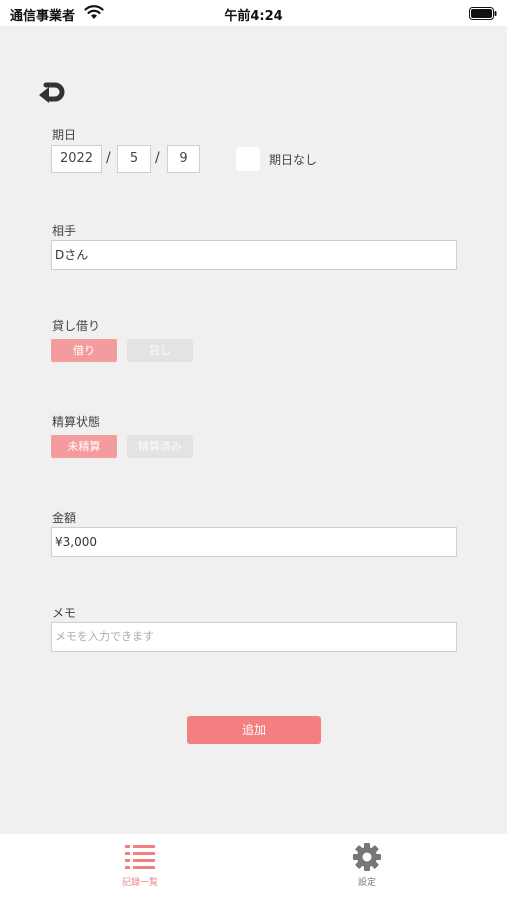 The height and width of the screenshot is (900, 507). What do you see at coordinates (84, 350) in the screenshot?
I see `segment-borrow: 借り` at bounding box center [84, 350].